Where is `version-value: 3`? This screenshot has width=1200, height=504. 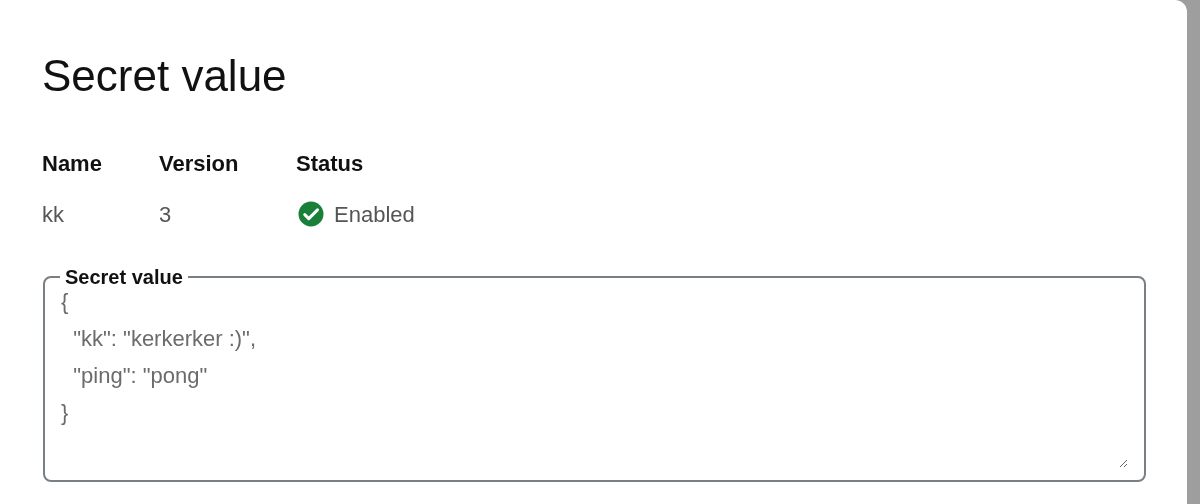 version-value: 3 is located at coordinates (166, 214).